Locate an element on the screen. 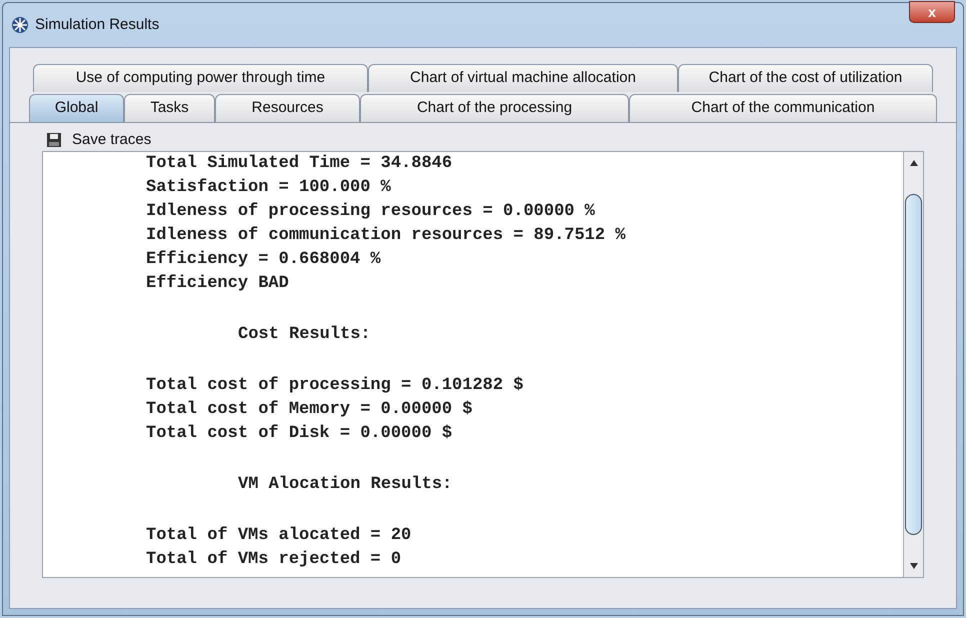  output-line: Total of VMs alocated = 20 is located at coordinates (279, 536).